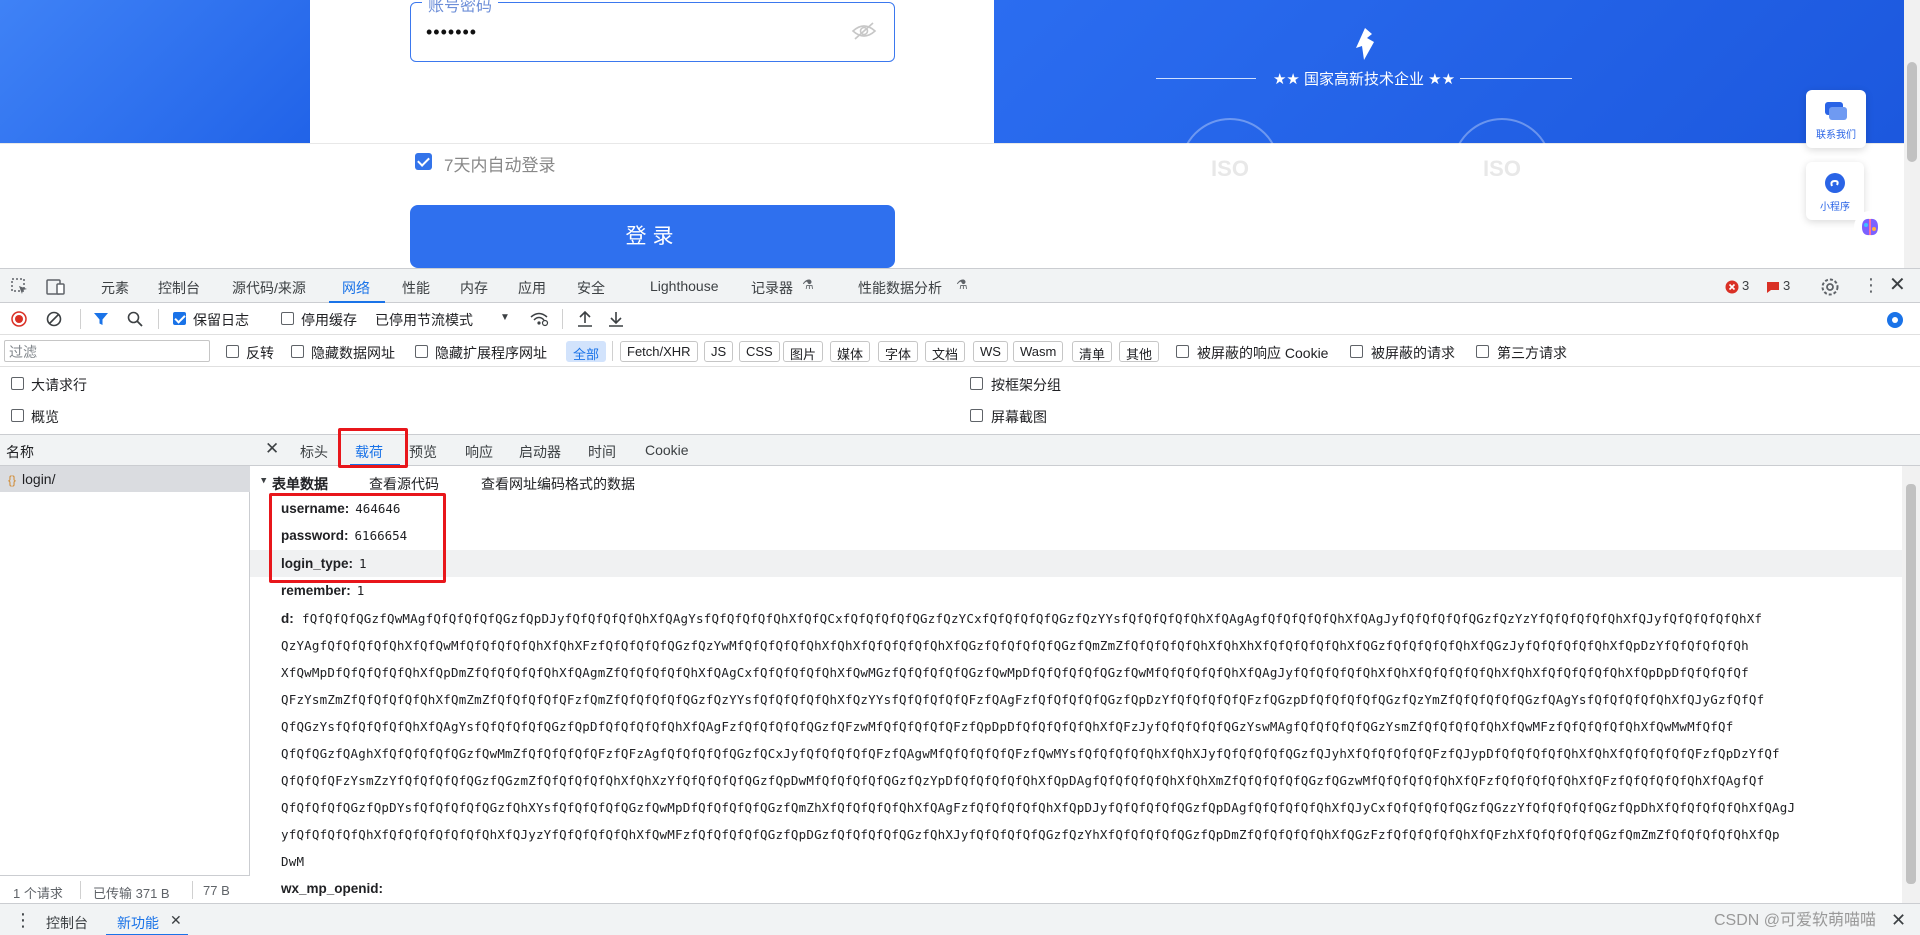 The height and width of the screenshot is (935, 1920). I want to click on tab-elements: 元素, so click(115, 288).